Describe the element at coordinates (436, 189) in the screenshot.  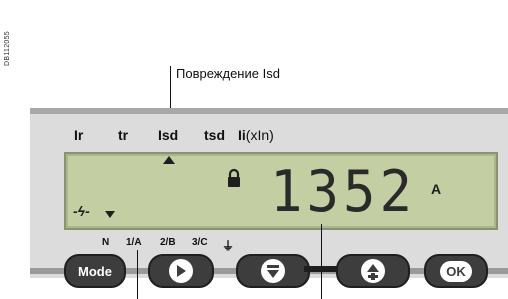
I see `unit-label: A` at that location.